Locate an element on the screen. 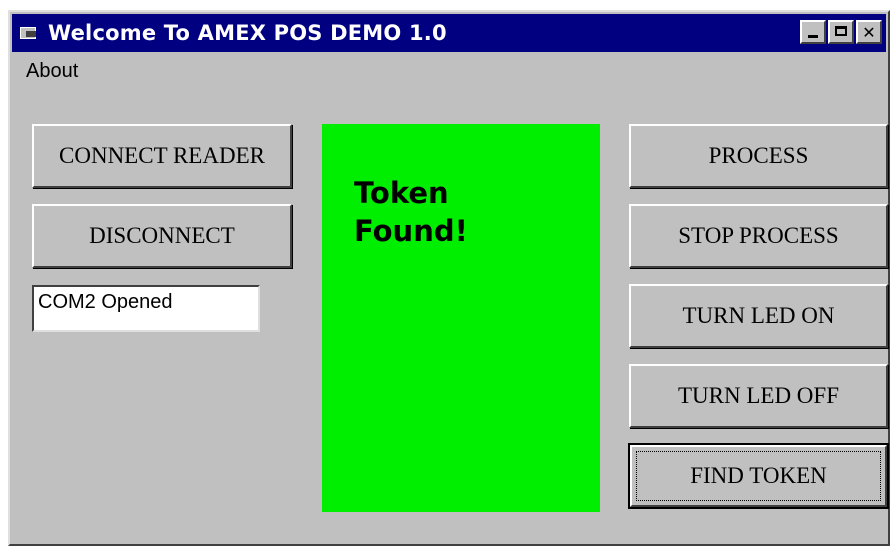  status-field: COM2 Opened is located at coordinates (146, 308).